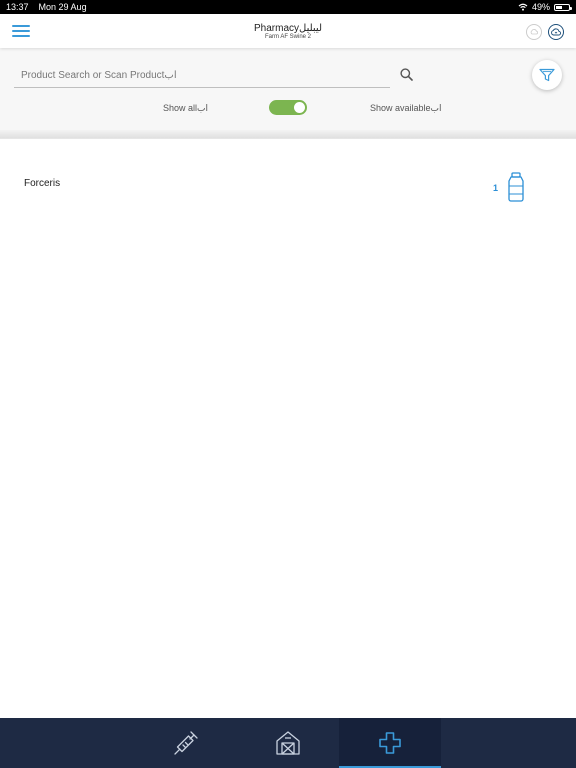 The width and height of the screenshot is (576, 768). Describe the element at coordinates (186, 108) in the screenshot. I see `show-all-label: Show allاب` at that location.